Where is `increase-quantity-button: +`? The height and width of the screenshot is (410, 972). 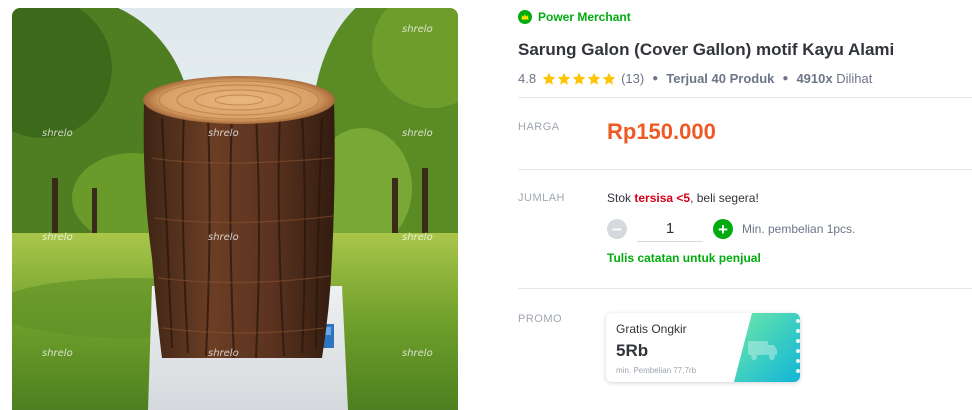
increase-quantity-button: + is located at coordinates (723, 229).